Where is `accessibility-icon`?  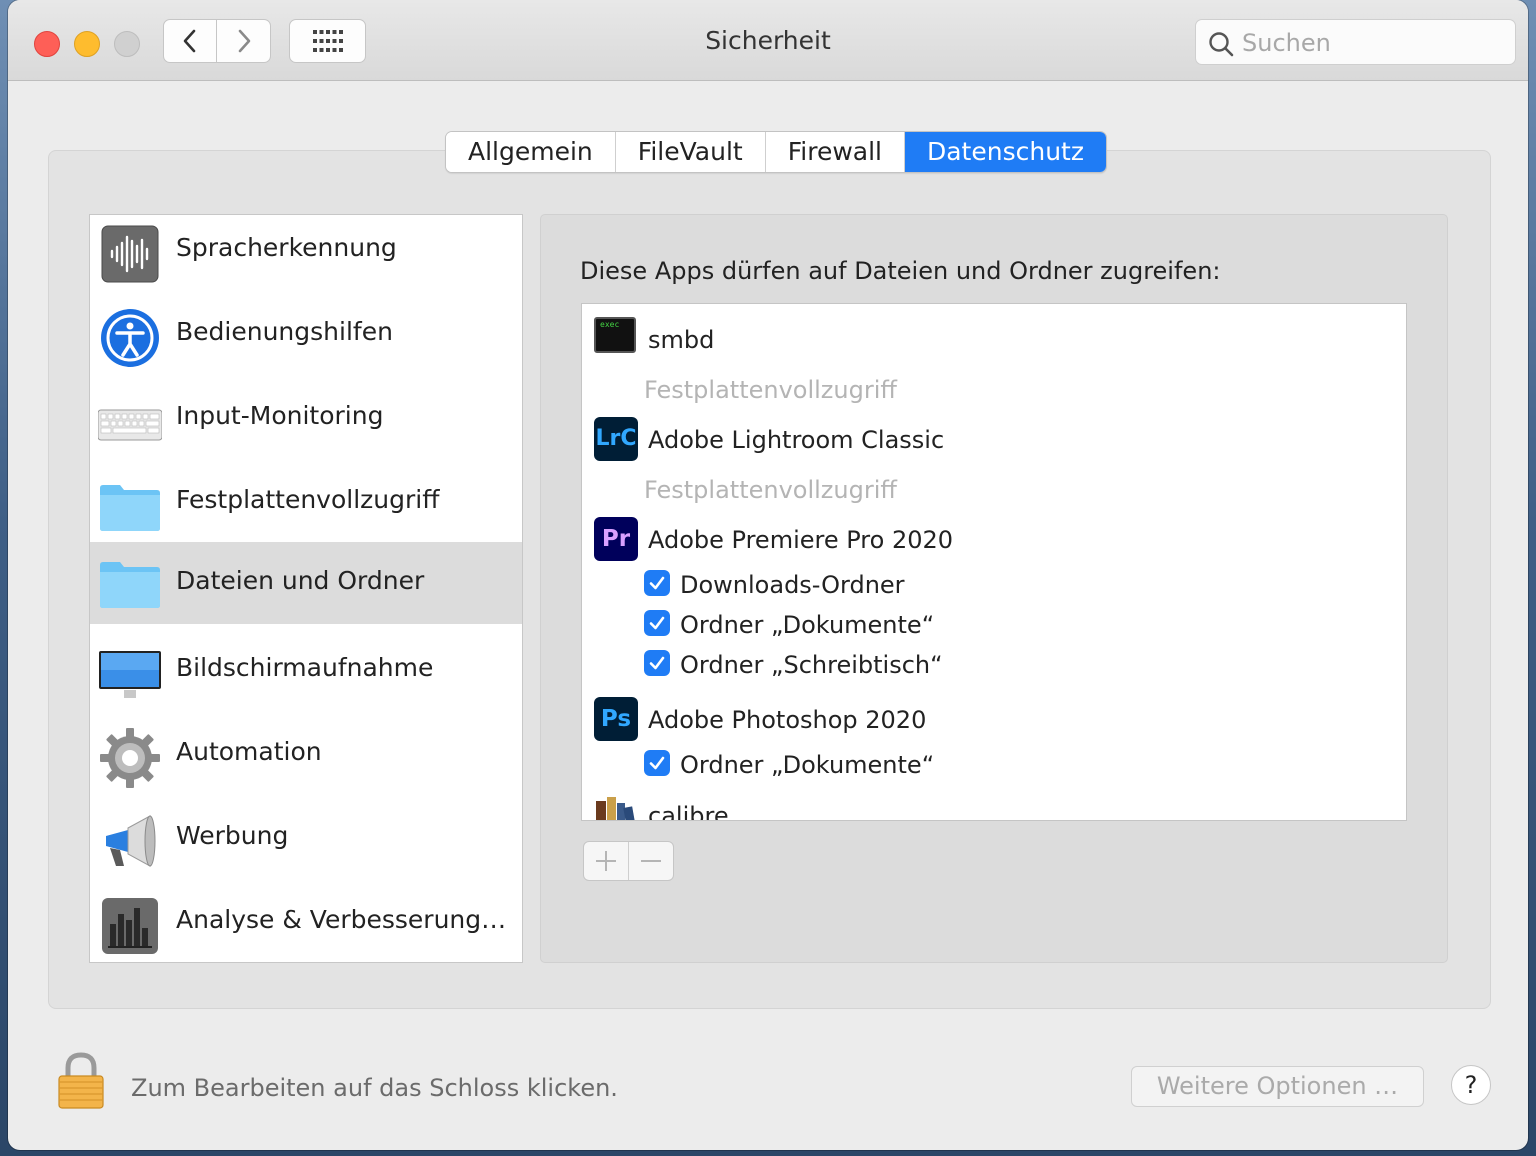 accessibility-icon is located at coordinates (130, 338).